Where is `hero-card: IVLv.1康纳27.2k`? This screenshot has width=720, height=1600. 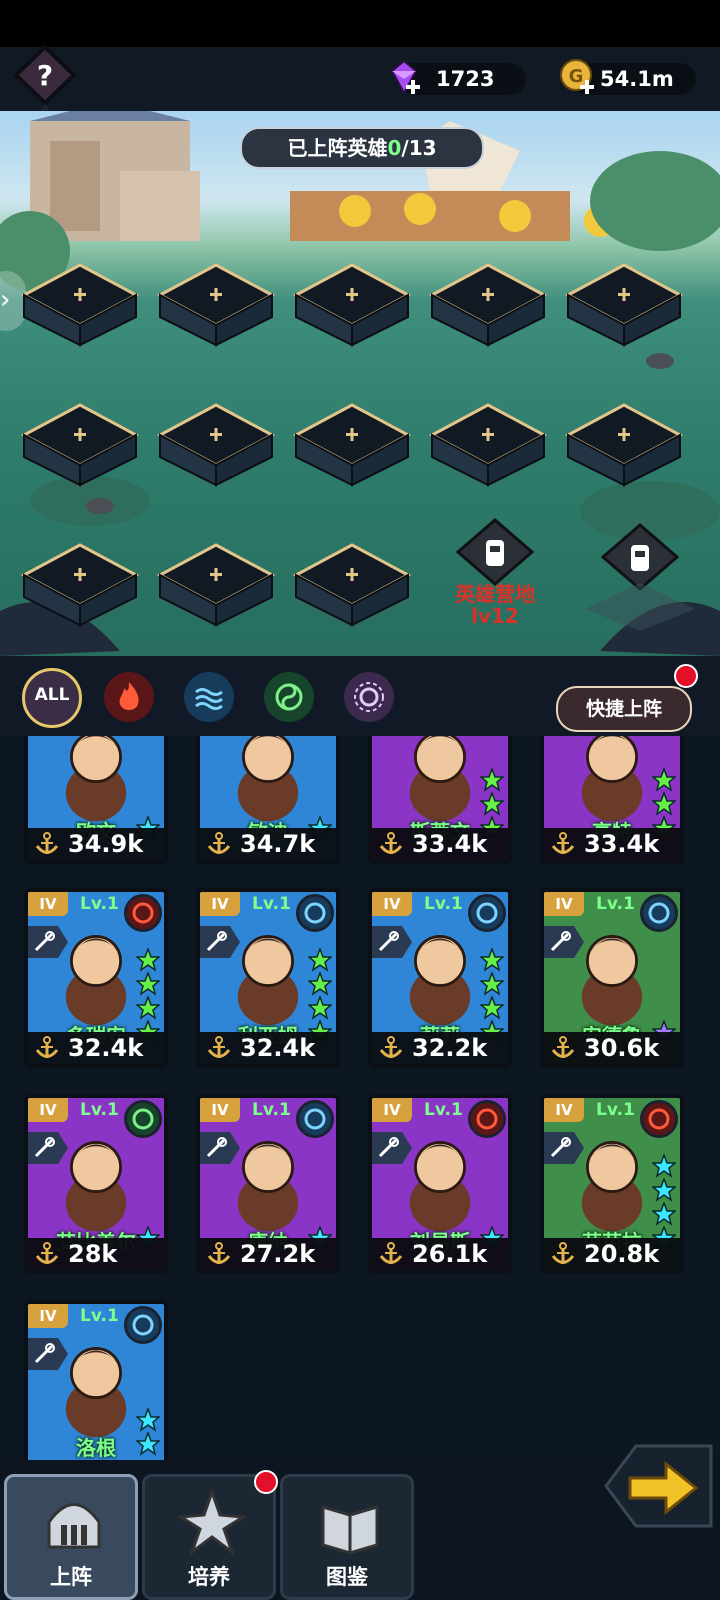 hero-card: IVLv.1康纳27.2k is located at coordinates (268, 1184).